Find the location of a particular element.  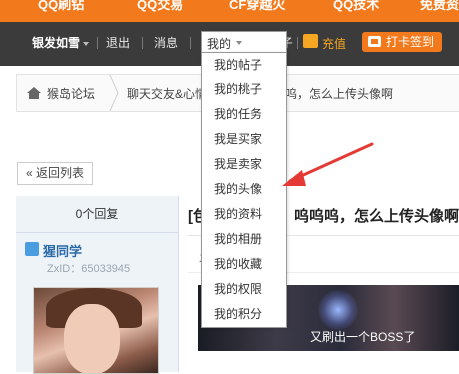

author-zxid: ZxID：65033945 is located at coordinates (89, 269).